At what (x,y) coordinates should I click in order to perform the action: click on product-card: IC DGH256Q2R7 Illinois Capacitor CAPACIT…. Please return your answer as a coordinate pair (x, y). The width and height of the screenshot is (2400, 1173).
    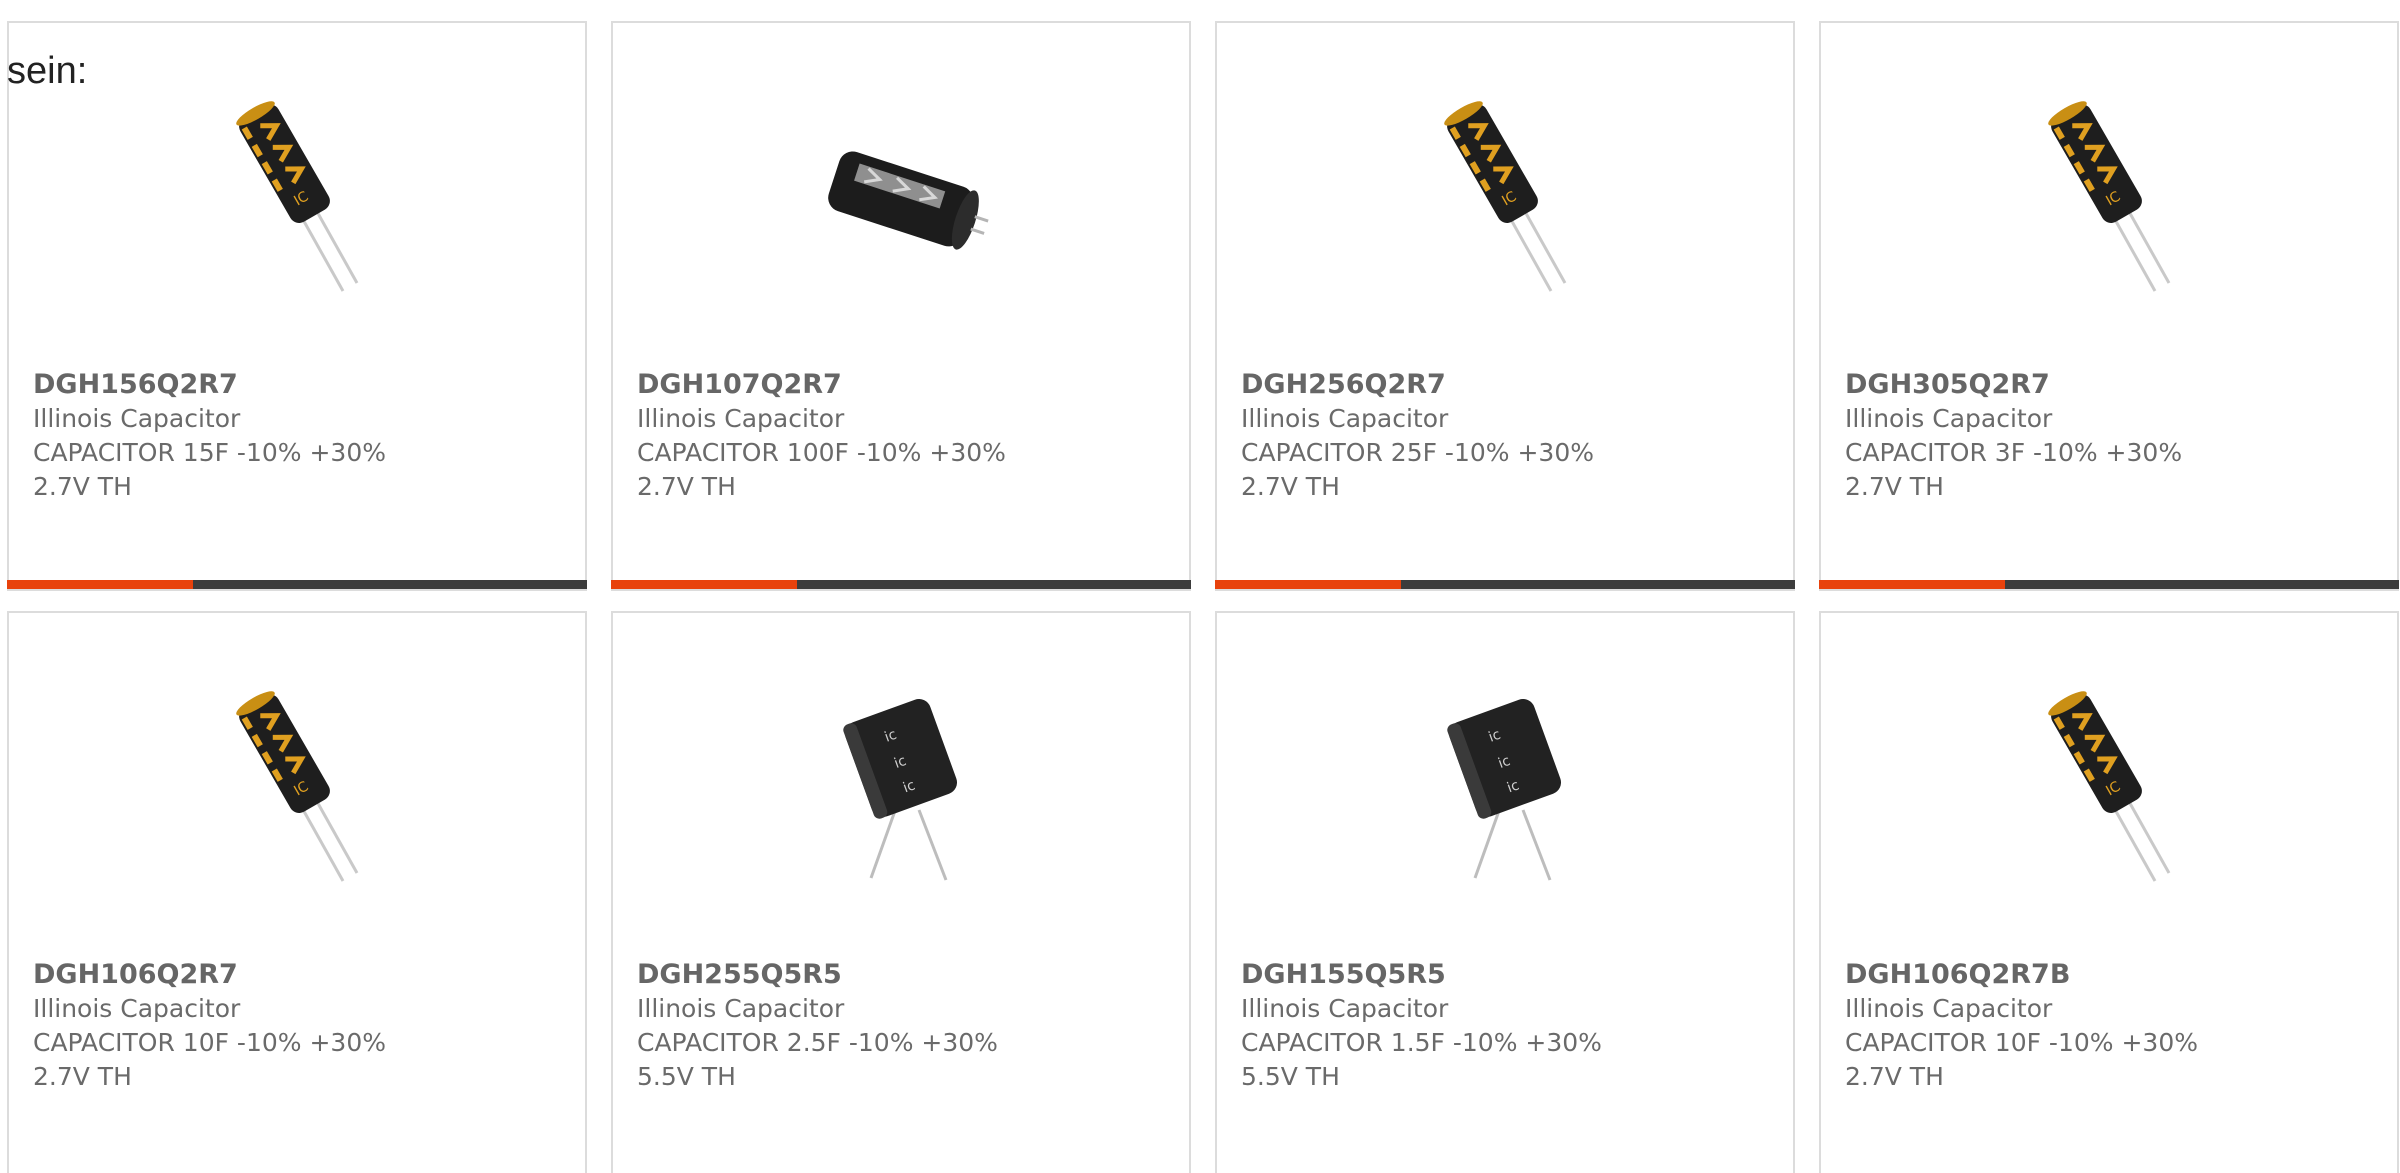
    Looking at the image, I should click on (1505, 306).